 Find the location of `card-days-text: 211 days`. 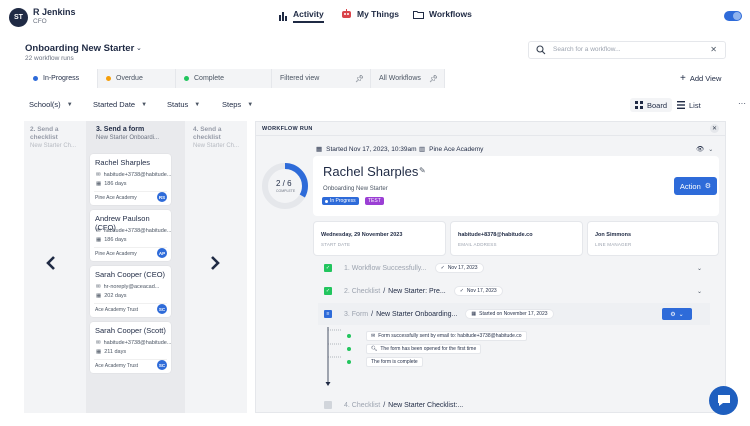

card-days-text: 211 days is located at coordinates (115, 352).